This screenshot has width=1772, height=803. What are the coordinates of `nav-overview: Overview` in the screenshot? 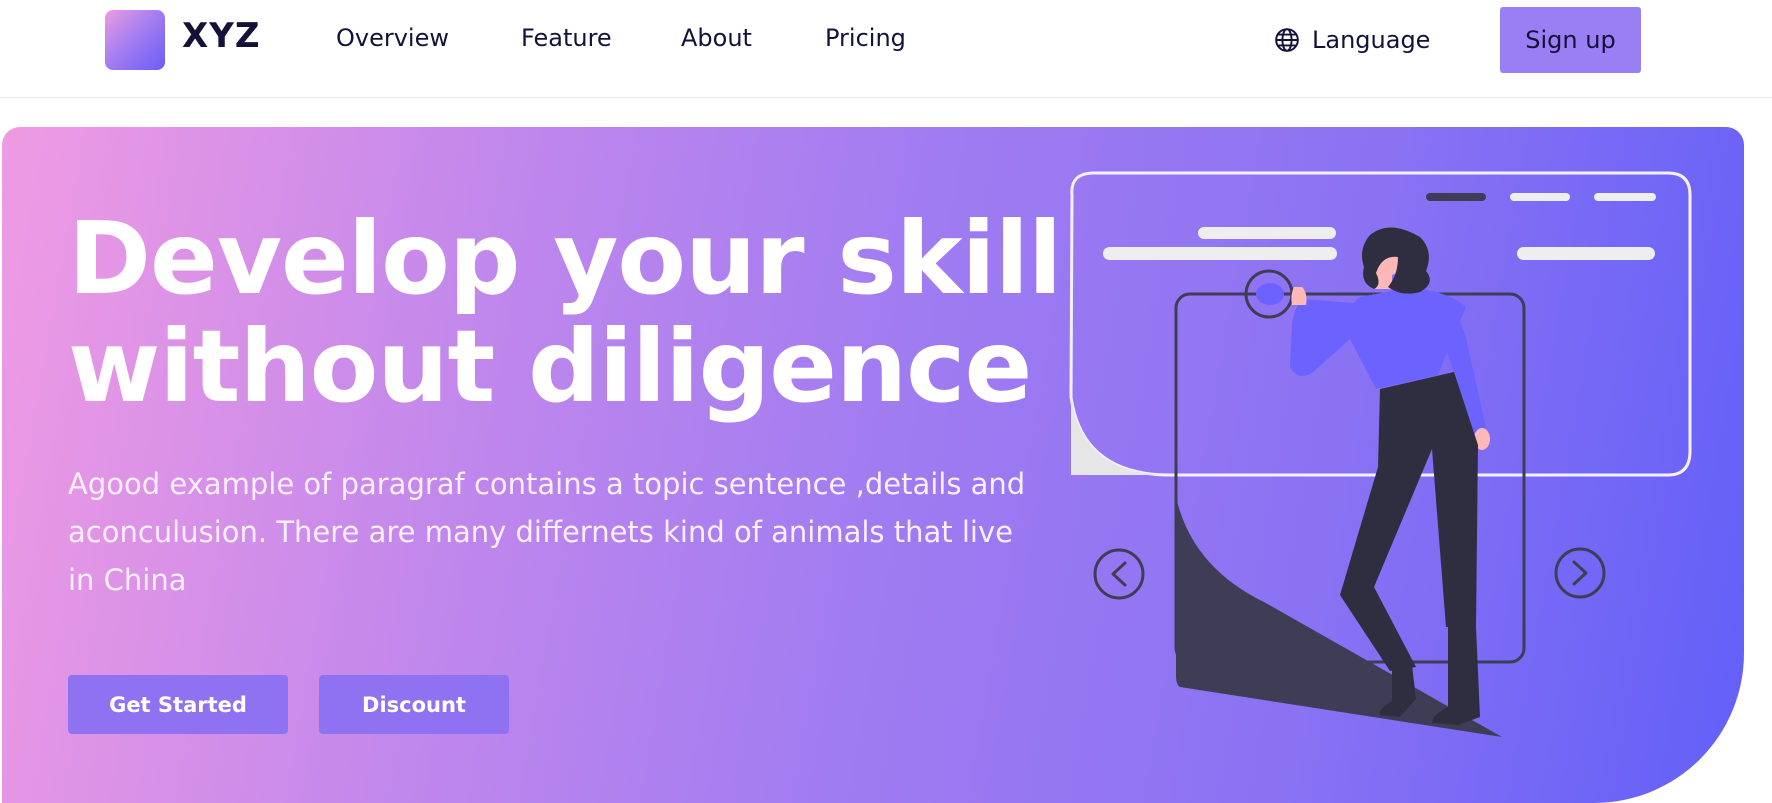 It's located at (392, 38).